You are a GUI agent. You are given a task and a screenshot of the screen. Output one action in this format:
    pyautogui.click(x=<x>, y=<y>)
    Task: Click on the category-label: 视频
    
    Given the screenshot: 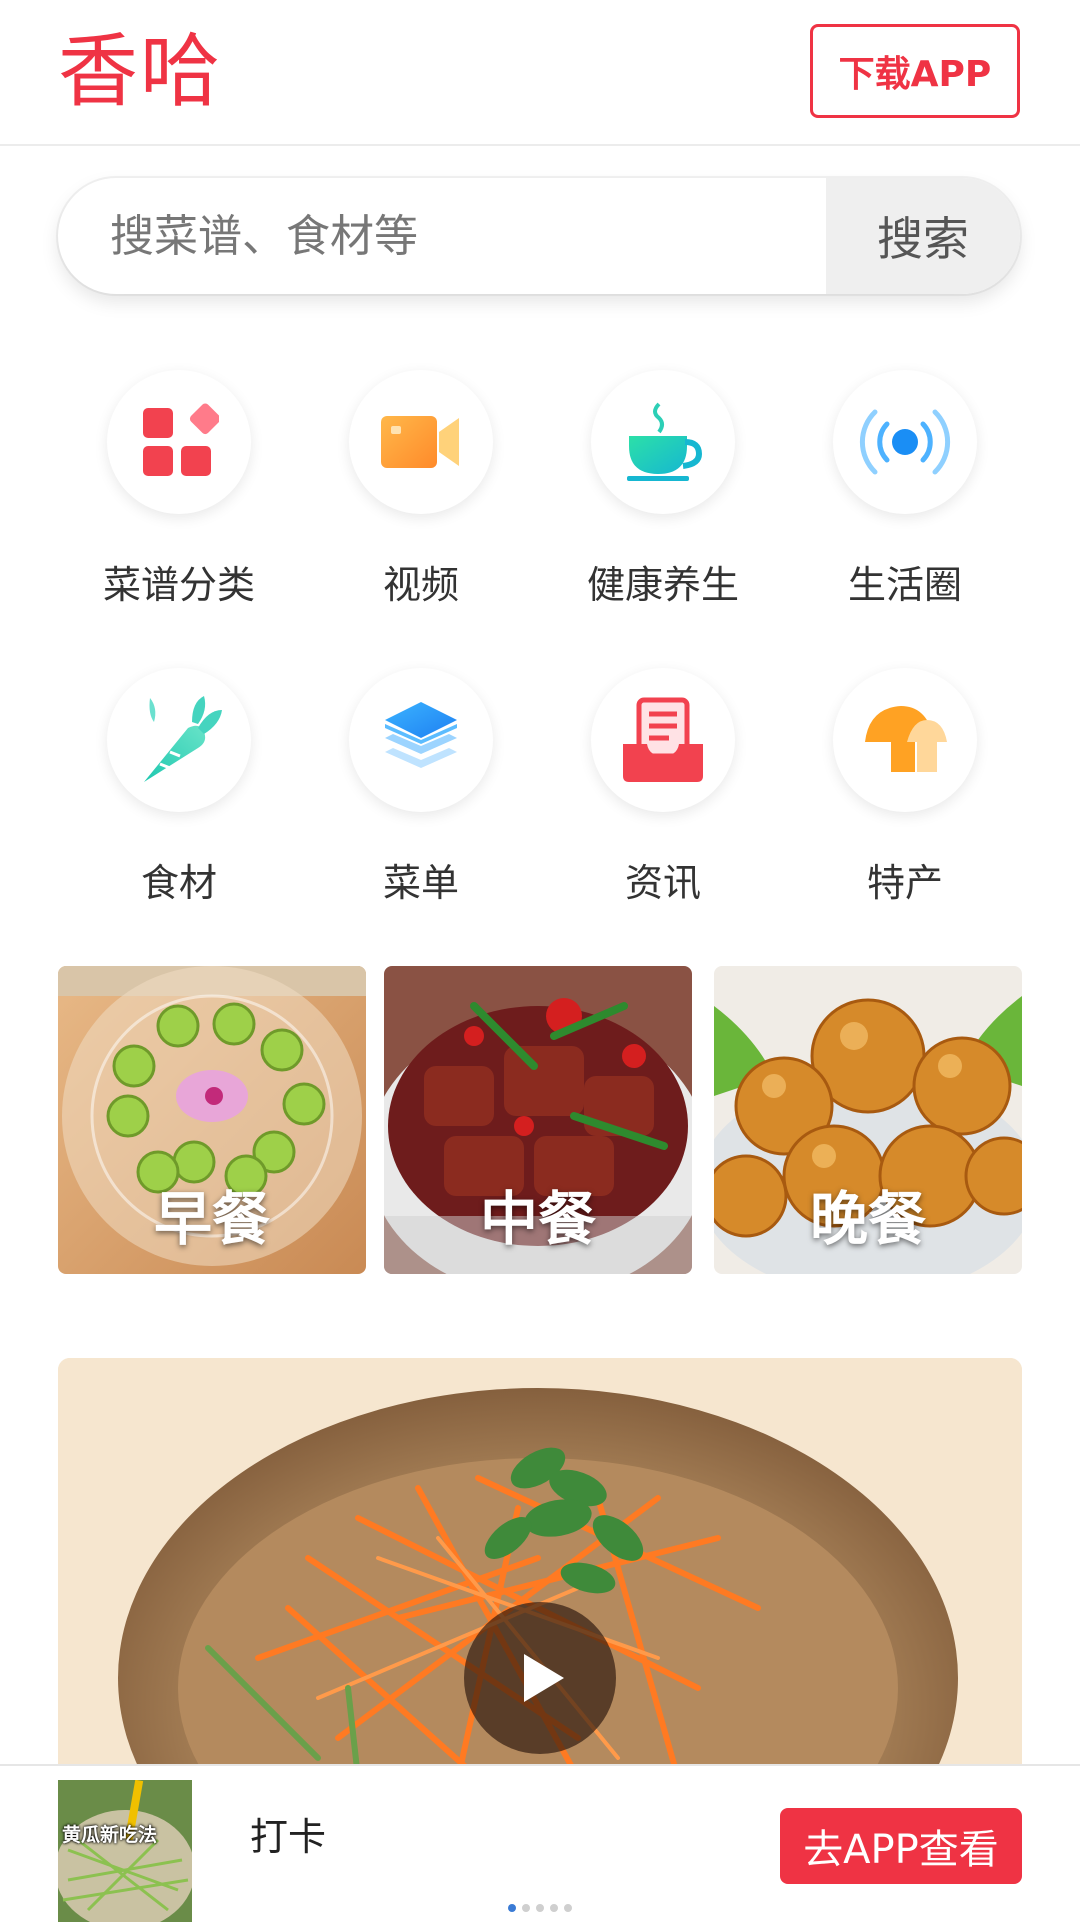 What is the action you would take?
    pyautogui.click(x=420, y=585)
    